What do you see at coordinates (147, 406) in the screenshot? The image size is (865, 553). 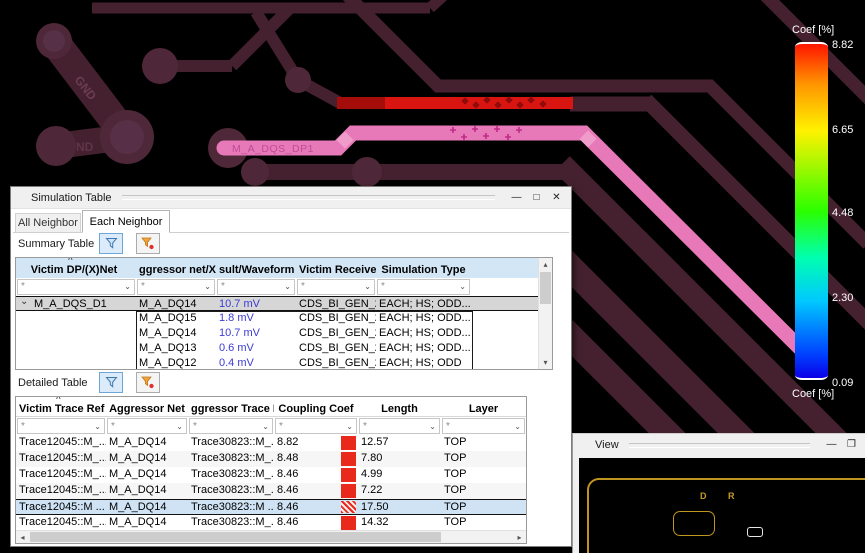 I see `column-header-aggressor-net: Aggressor Net` at bounding box center [147, 406].